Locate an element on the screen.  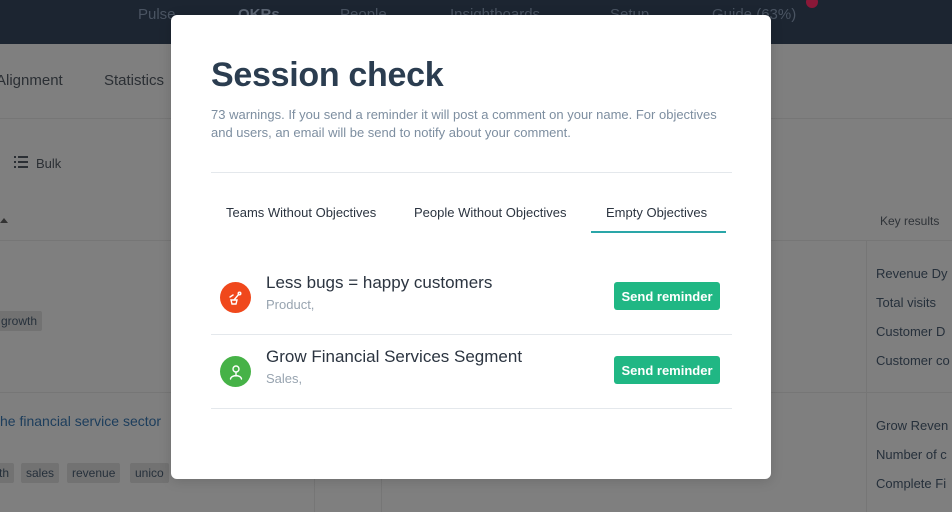
key-result-item: Grow Reven is located at coordinates (912, 425).